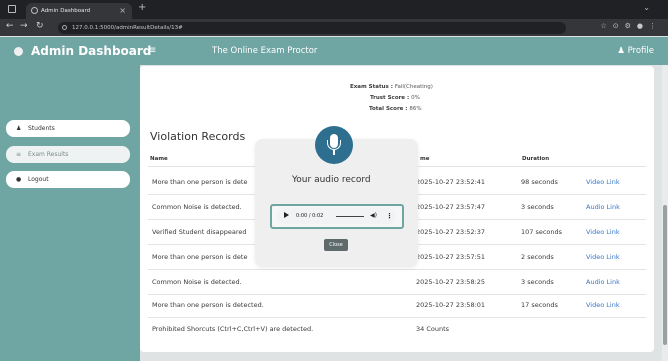 The image size is (668, 361). What do you see at coordinates (66, 11) in the screenshot?
I see `tab-title: Admin Dashboard` at bounding box center [66, 11].